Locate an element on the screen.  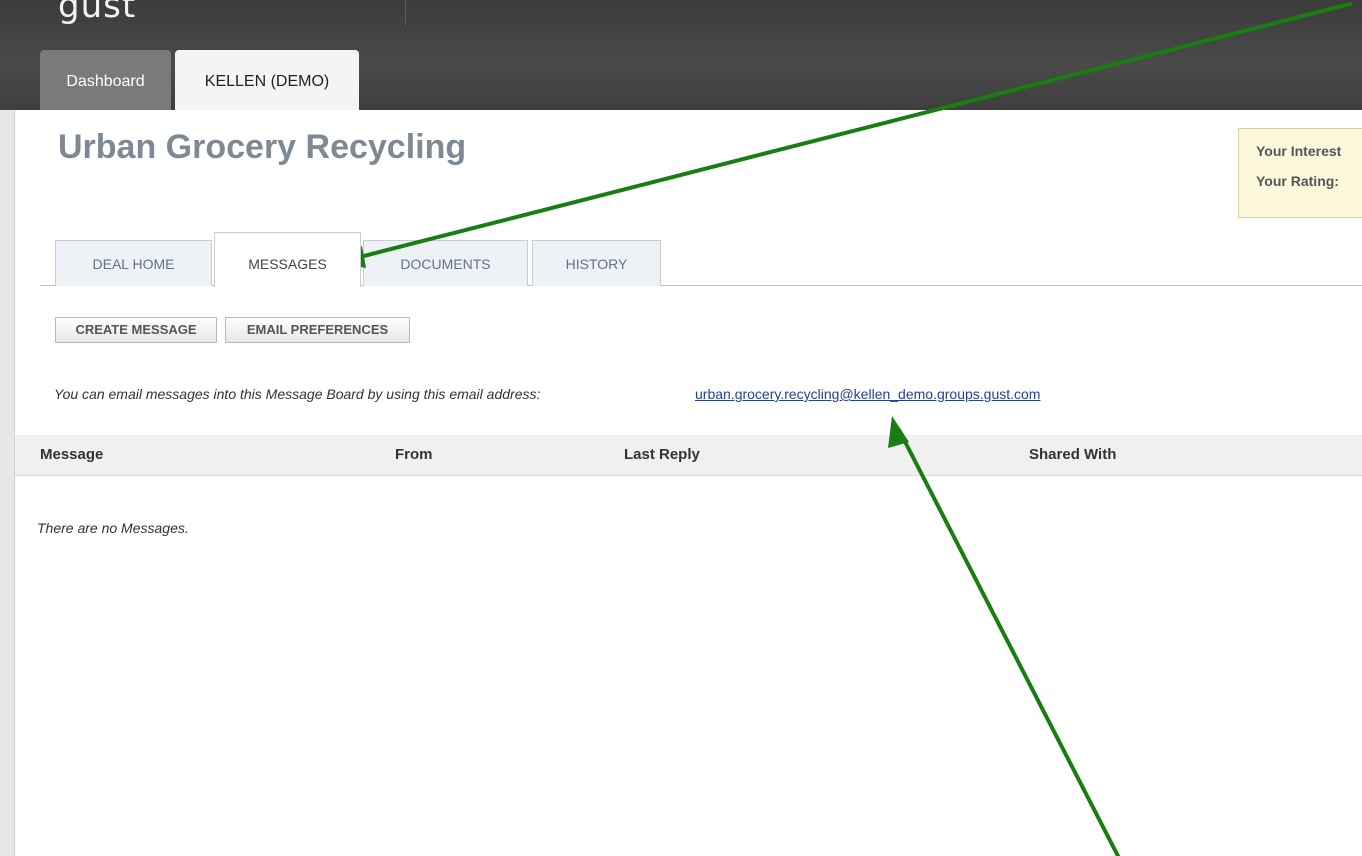
rating-label: Your Rating: is located at coordinates (1309, 186).